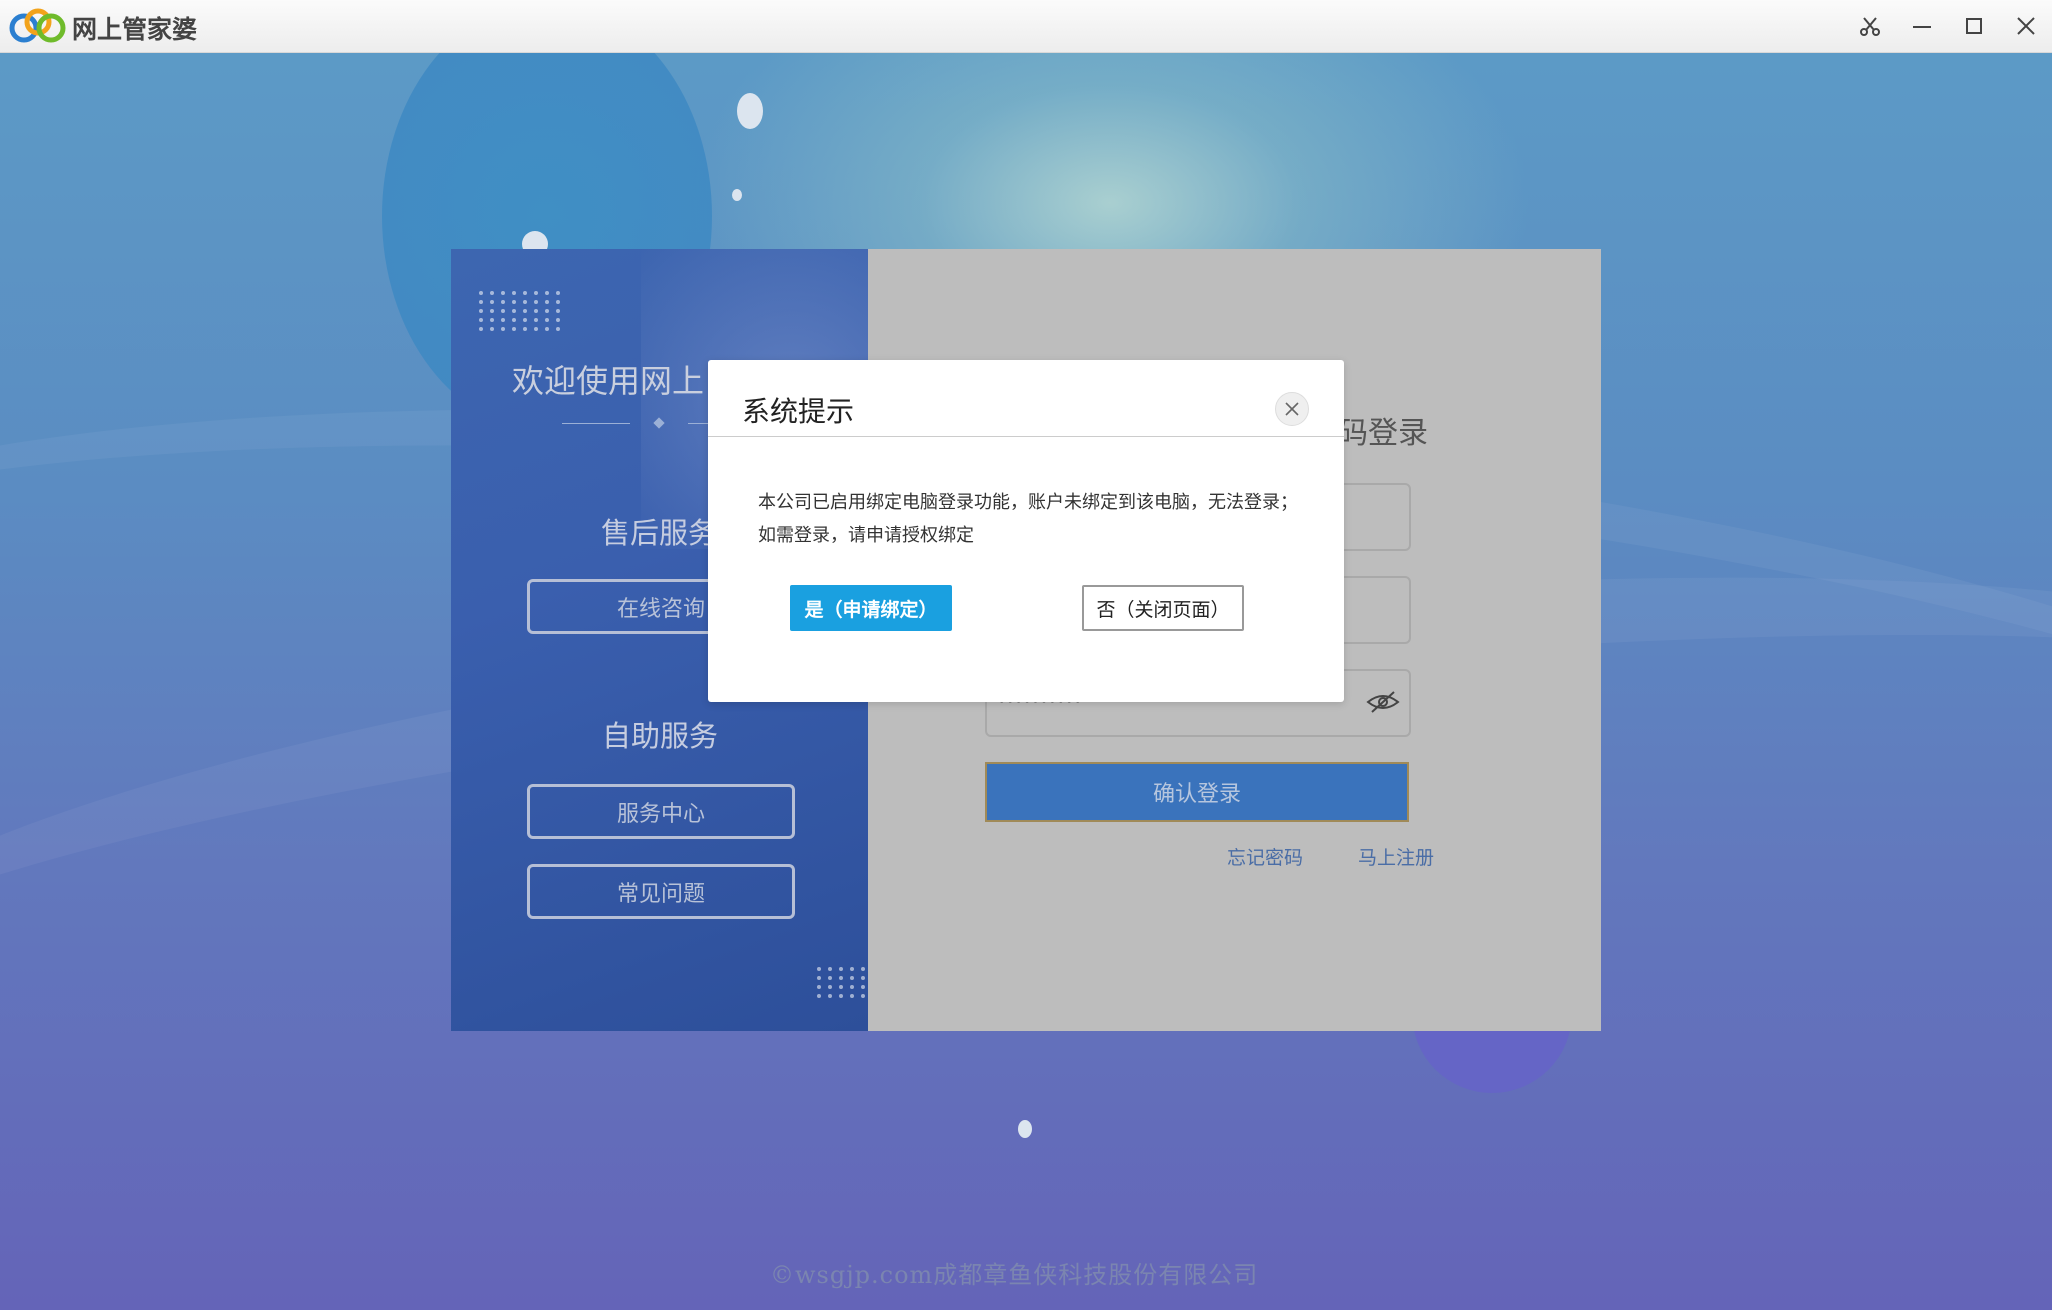 The height and width of the screenshot is (1310, 2052). I want to click on after-sales-title: 售后服务, so click(659, 533).